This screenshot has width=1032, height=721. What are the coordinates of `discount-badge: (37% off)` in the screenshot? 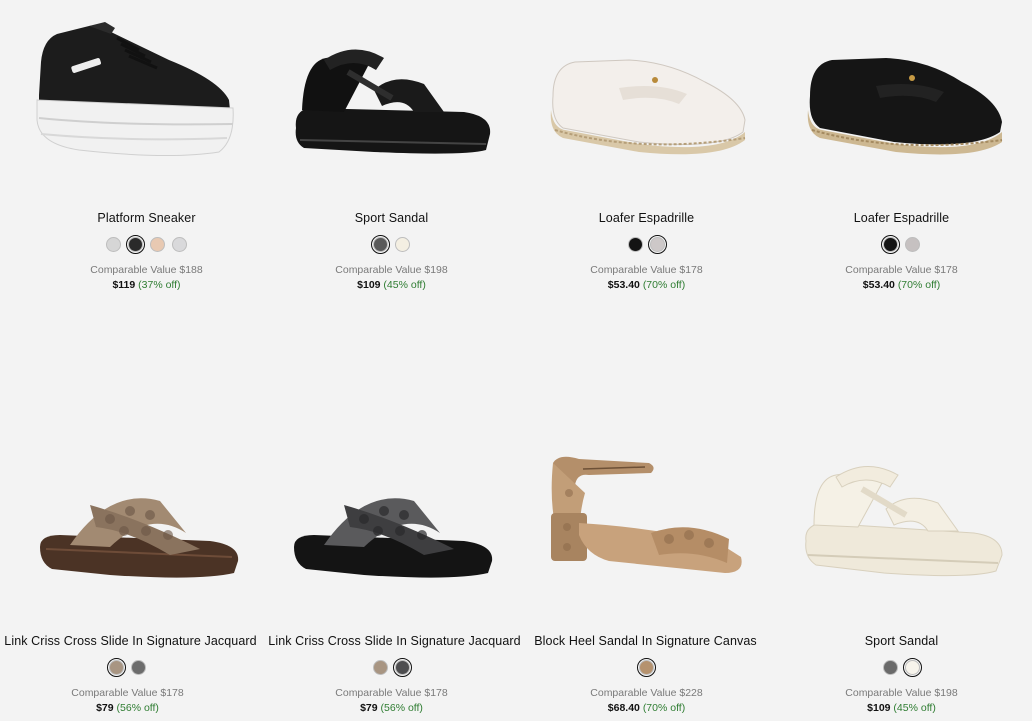 It's located at (159, 285).